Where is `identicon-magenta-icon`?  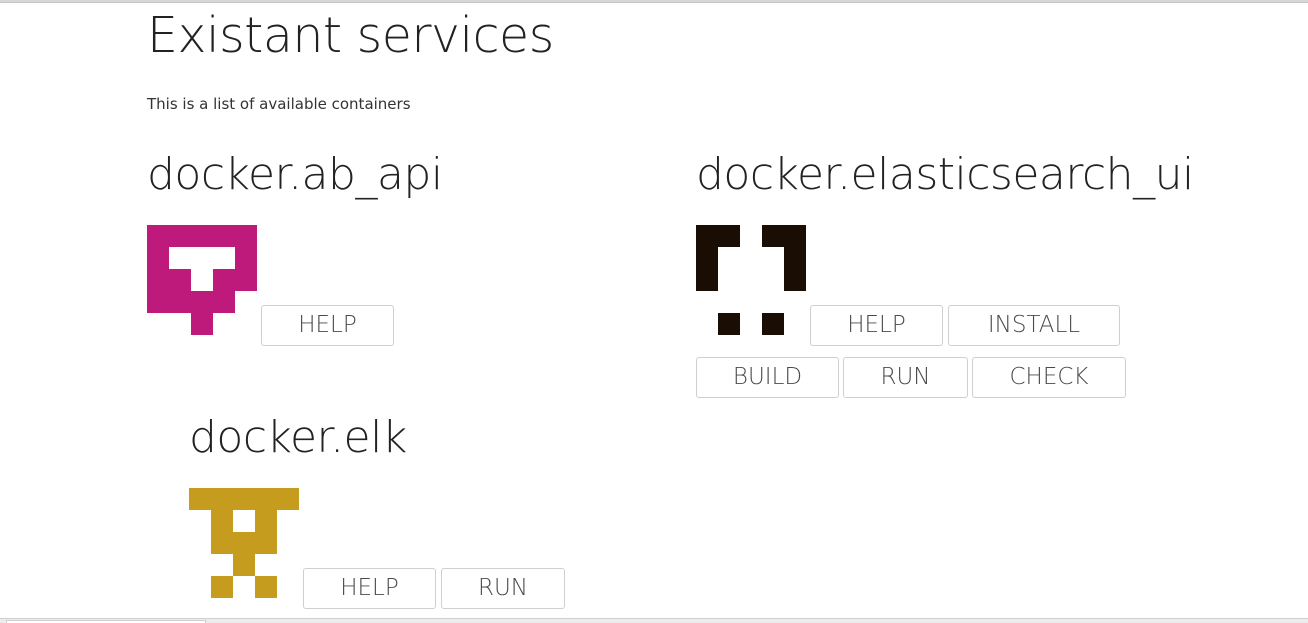
identicon-magenta-icon is located at coordinates (202, 280).